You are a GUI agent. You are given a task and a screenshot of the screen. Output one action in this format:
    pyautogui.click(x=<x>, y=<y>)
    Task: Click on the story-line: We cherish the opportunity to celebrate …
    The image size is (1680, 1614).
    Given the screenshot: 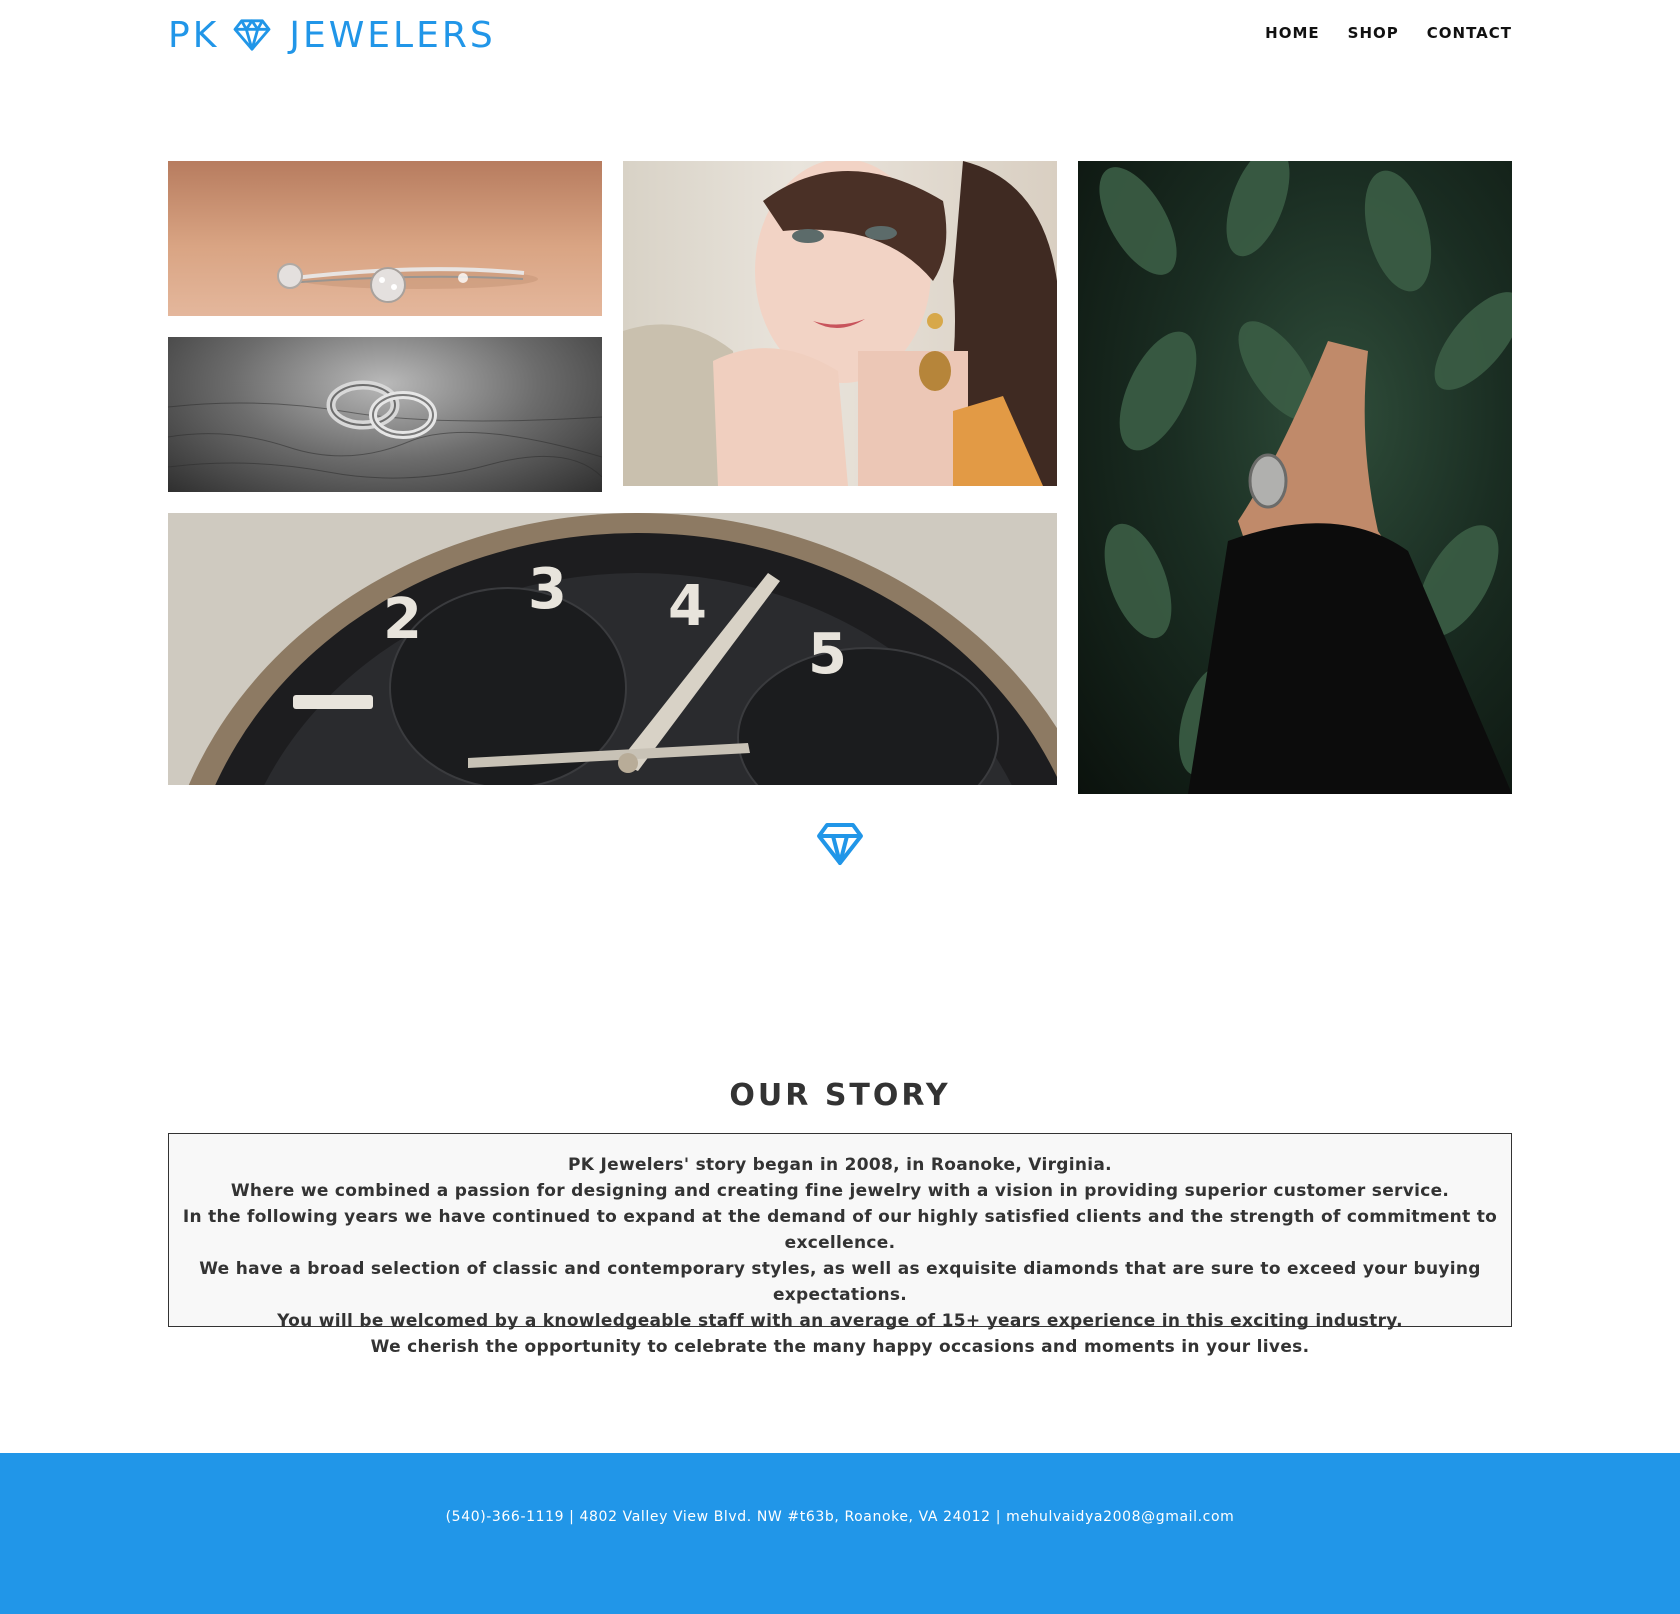 What is the action you would take?
    pyautogui.click(x=840, y=1347)
    